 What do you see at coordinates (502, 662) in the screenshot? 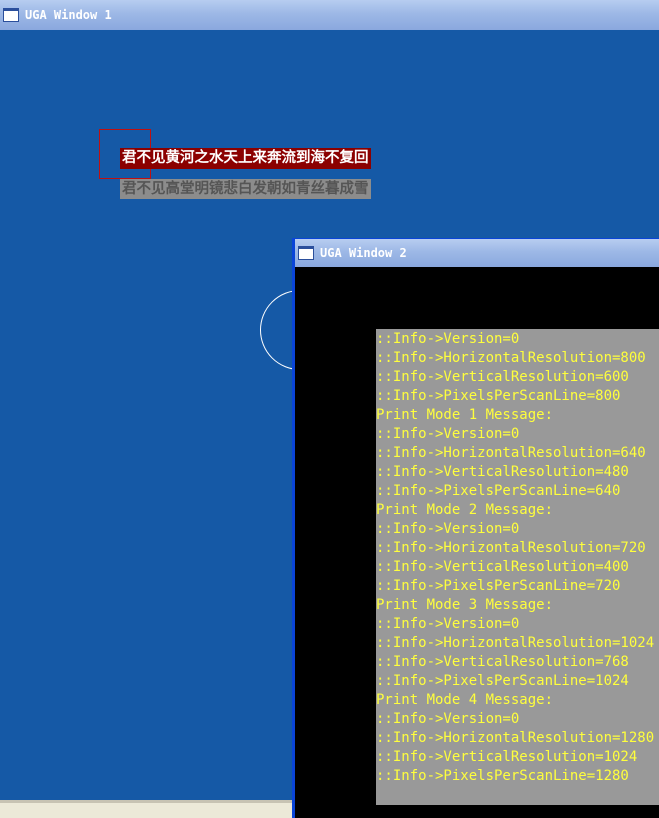
I see `console-line: ::Info->VerticalResolution=768` at bounding box center [502, 662].